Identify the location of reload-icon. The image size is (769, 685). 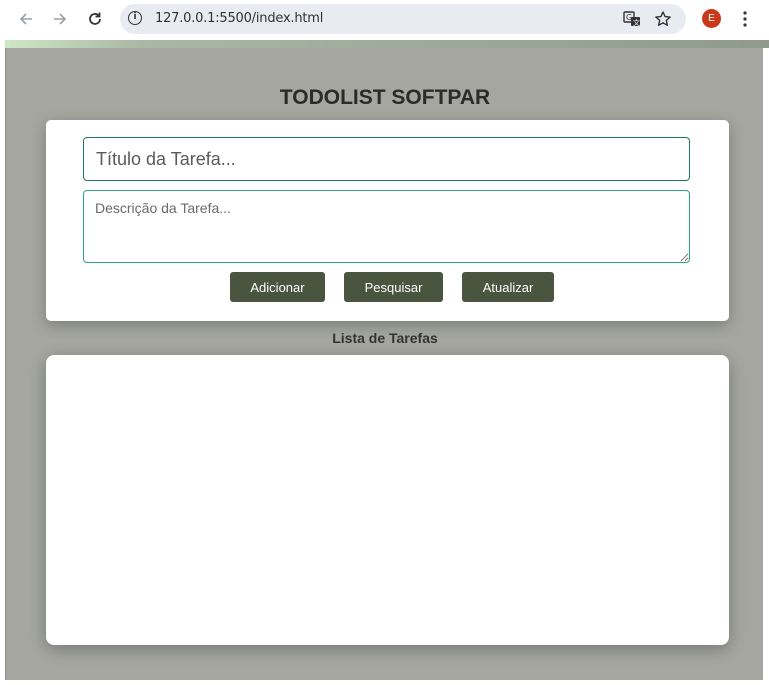
(95, 18).